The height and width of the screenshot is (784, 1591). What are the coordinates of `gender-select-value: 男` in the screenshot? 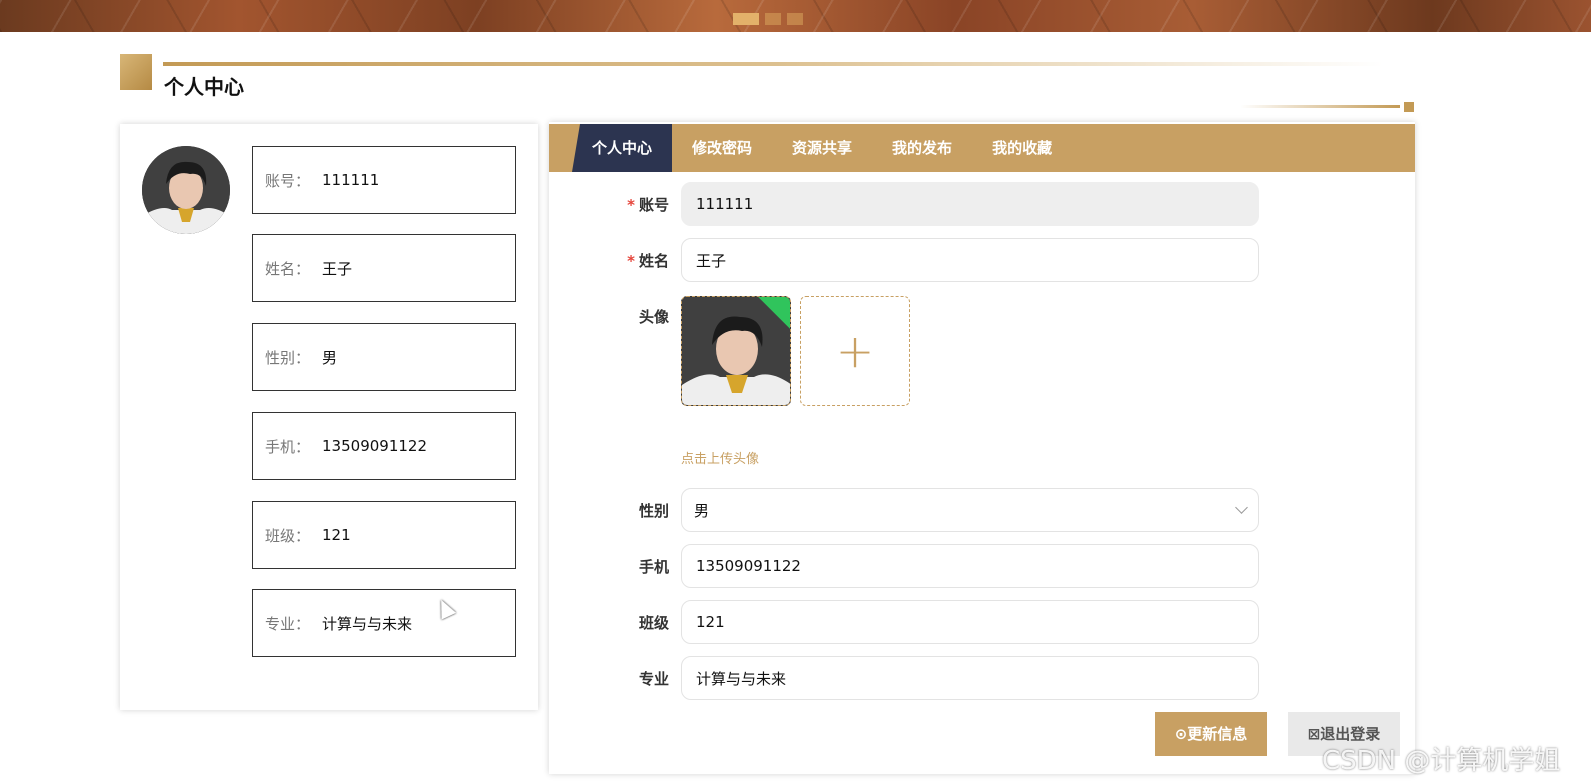 It's located at (702, 510).